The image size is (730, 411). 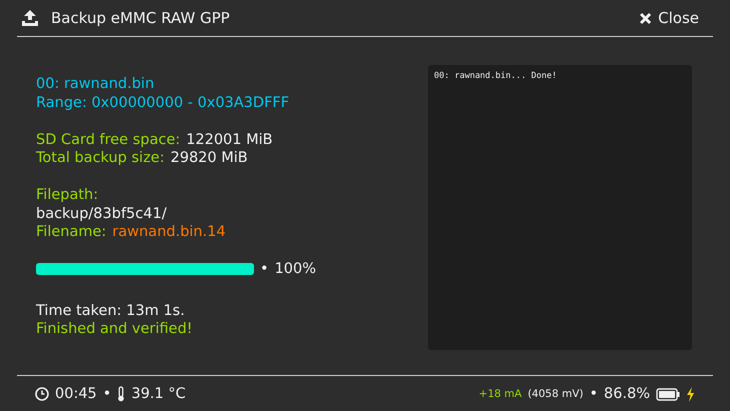 What do you see at coordinates (496, 76) in the screenshot?
I see `log-line: 00: rawnand.bin... Done!` at bounding box center [496, 76].